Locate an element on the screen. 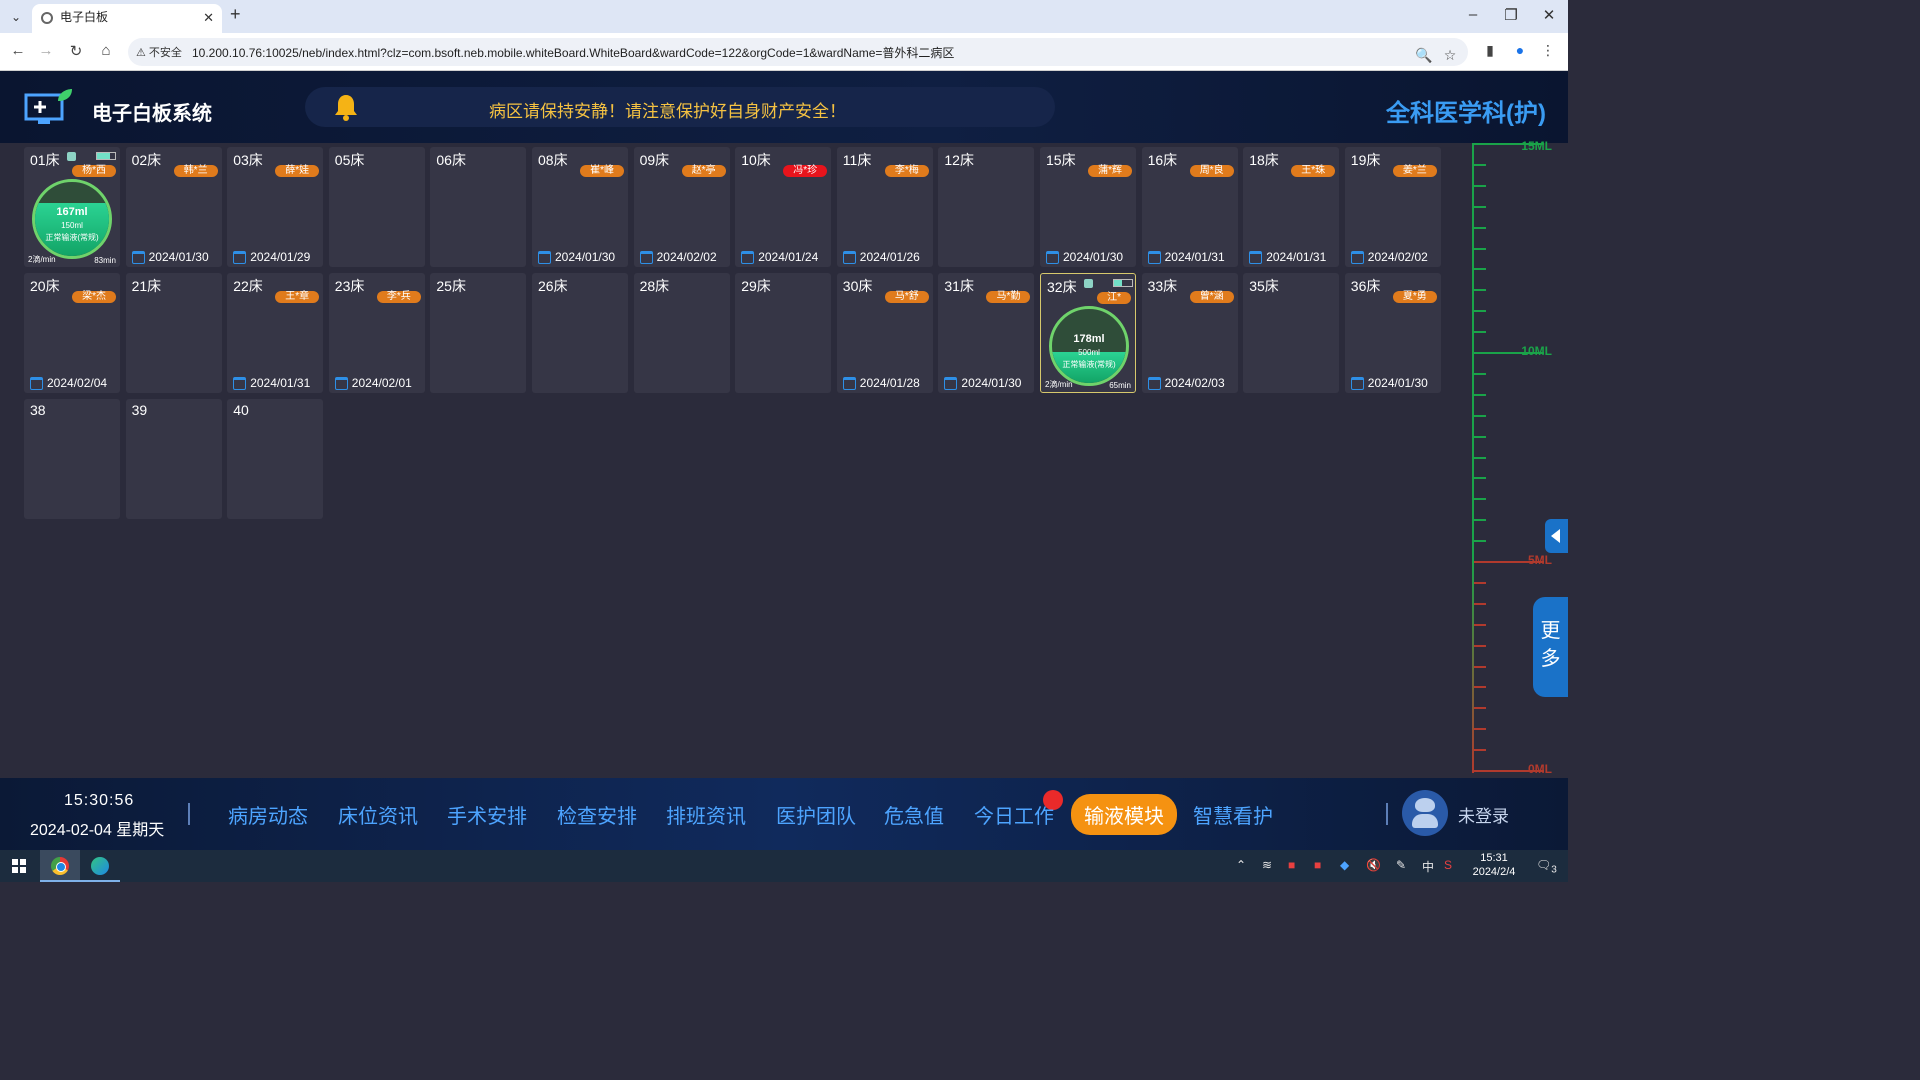  bed-card: 16床 周*良 2024/01/31 is located at coordinates (1189, 207).